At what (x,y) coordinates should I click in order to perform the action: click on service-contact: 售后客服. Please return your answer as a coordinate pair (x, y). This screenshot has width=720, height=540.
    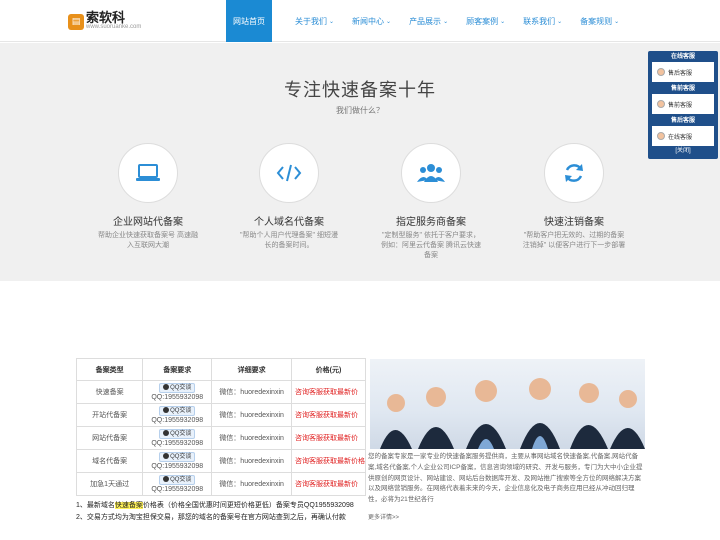
    Looking at the image, I should click on (683, 72).